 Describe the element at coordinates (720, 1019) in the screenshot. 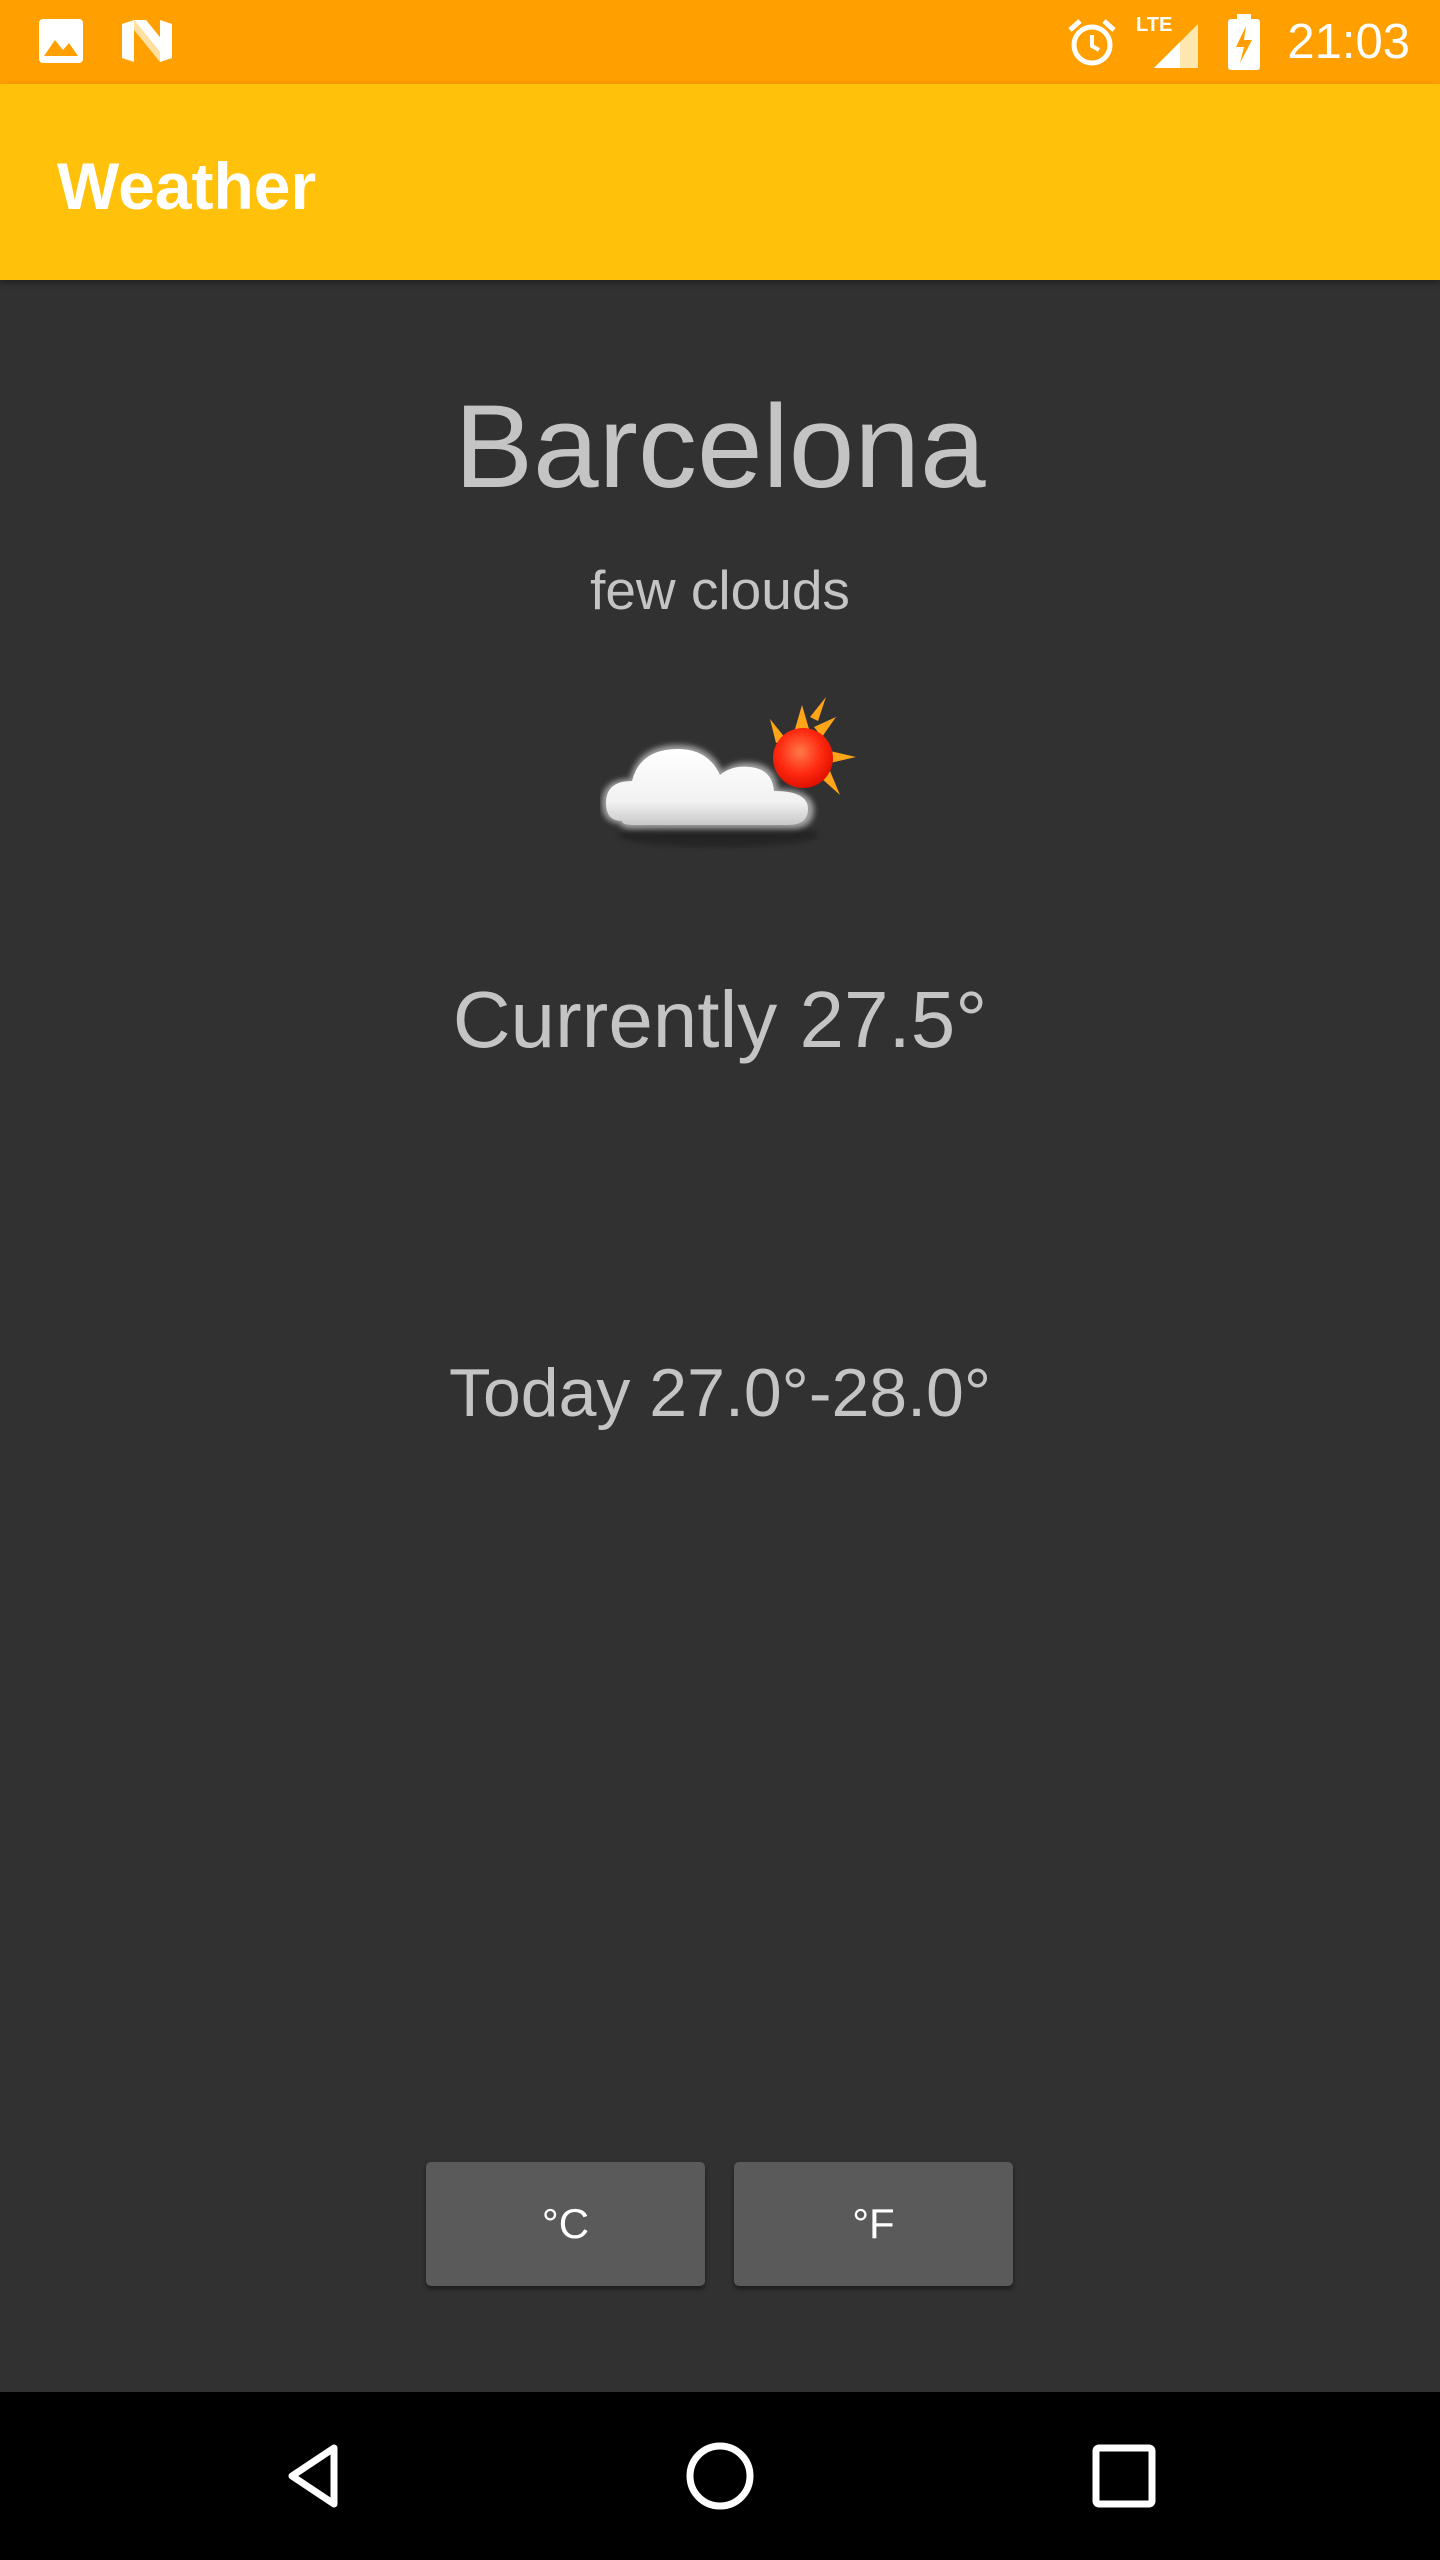

I see `current-temperature: Currently 27.5°` at that location.